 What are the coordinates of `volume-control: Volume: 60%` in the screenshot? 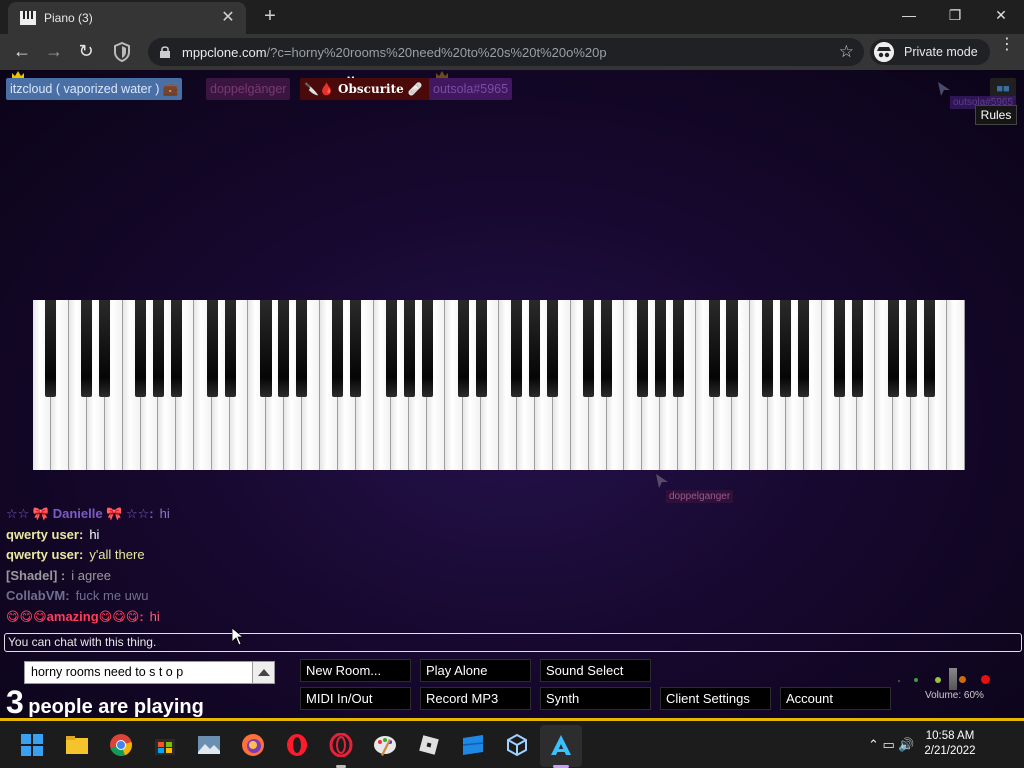 It's located at (957, 685).